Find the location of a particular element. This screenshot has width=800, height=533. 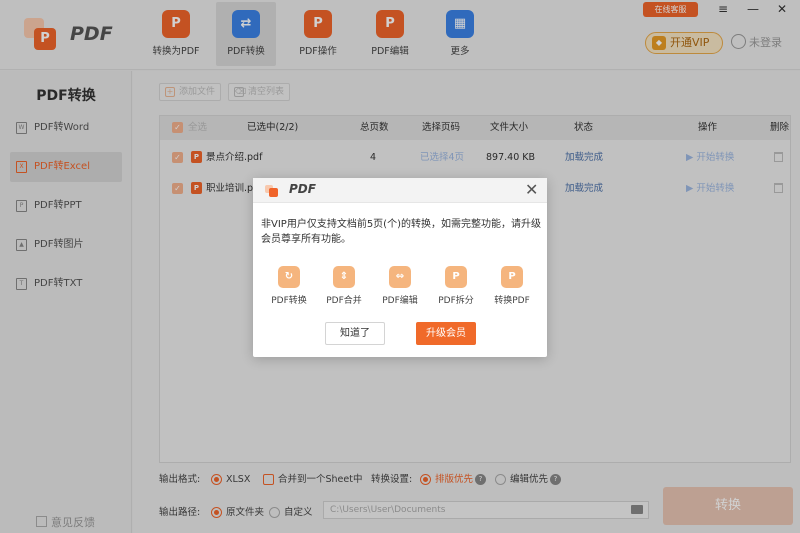

feature-pdf-merge: ⇕ PDF合并 is located at coordinates (344, 286).